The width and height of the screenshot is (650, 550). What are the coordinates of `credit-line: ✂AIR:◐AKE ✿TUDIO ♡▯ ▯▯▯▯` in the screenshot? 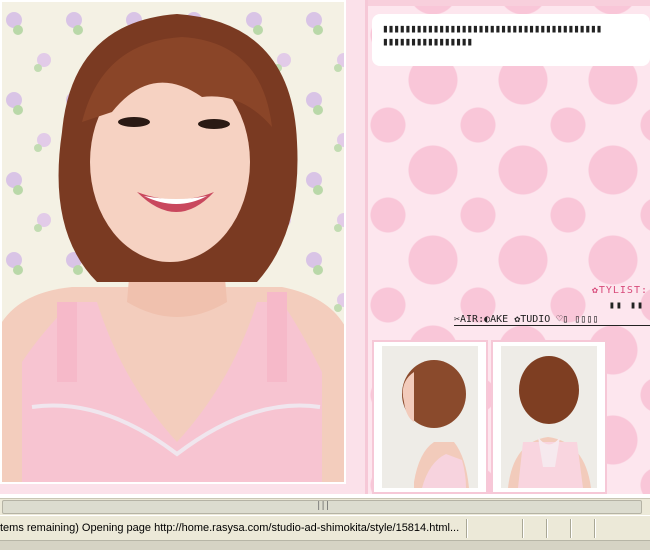 It's located at (552, 320).